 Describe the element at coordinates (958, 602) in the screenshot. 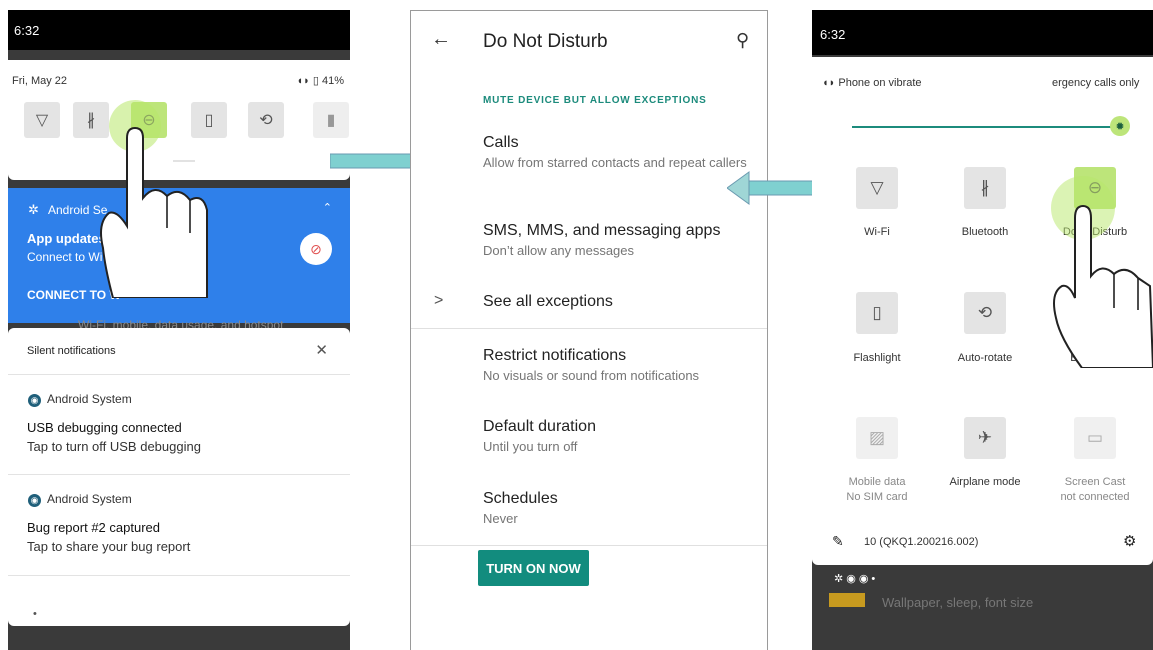

I see `behind-text: Wallpaper, sleep, font size` at that location.